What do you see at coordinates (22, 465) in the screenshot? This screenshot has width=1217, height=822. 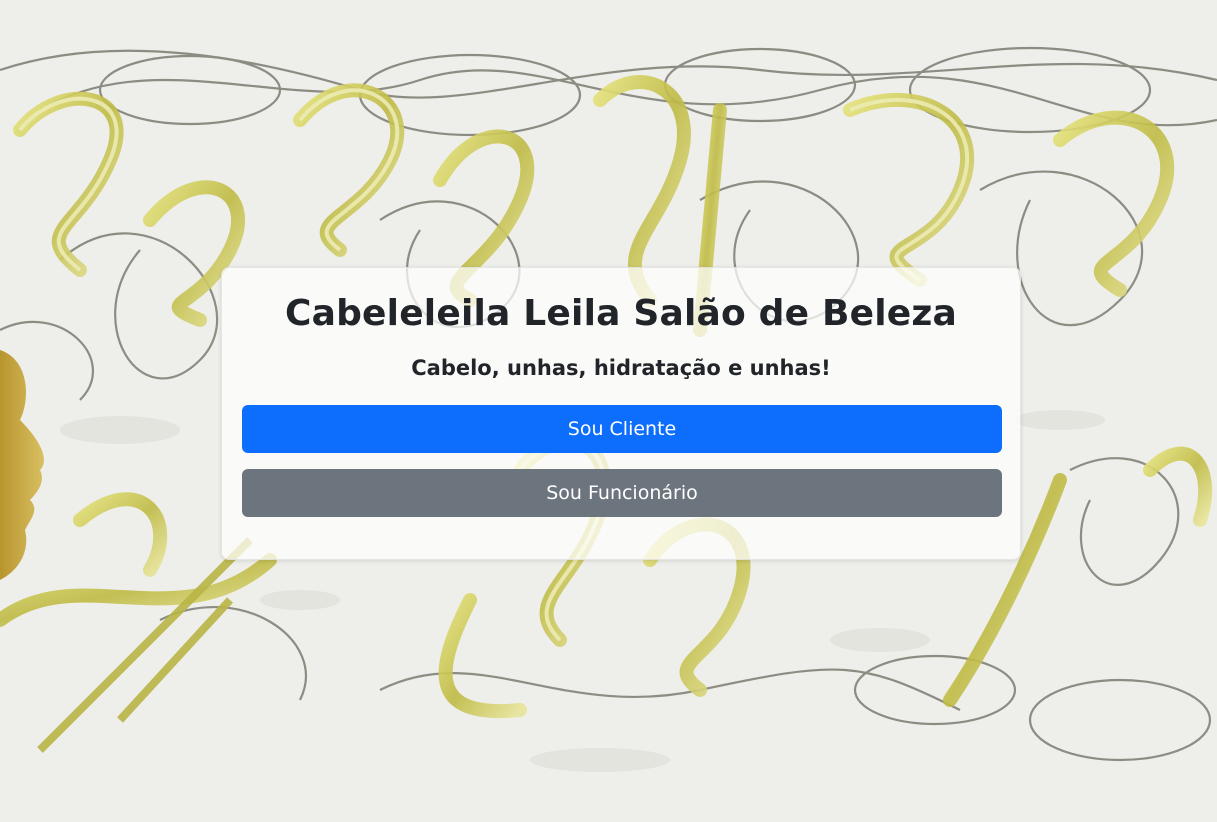 I see `face-silhouette-icon` at bounding box center [22, 465].